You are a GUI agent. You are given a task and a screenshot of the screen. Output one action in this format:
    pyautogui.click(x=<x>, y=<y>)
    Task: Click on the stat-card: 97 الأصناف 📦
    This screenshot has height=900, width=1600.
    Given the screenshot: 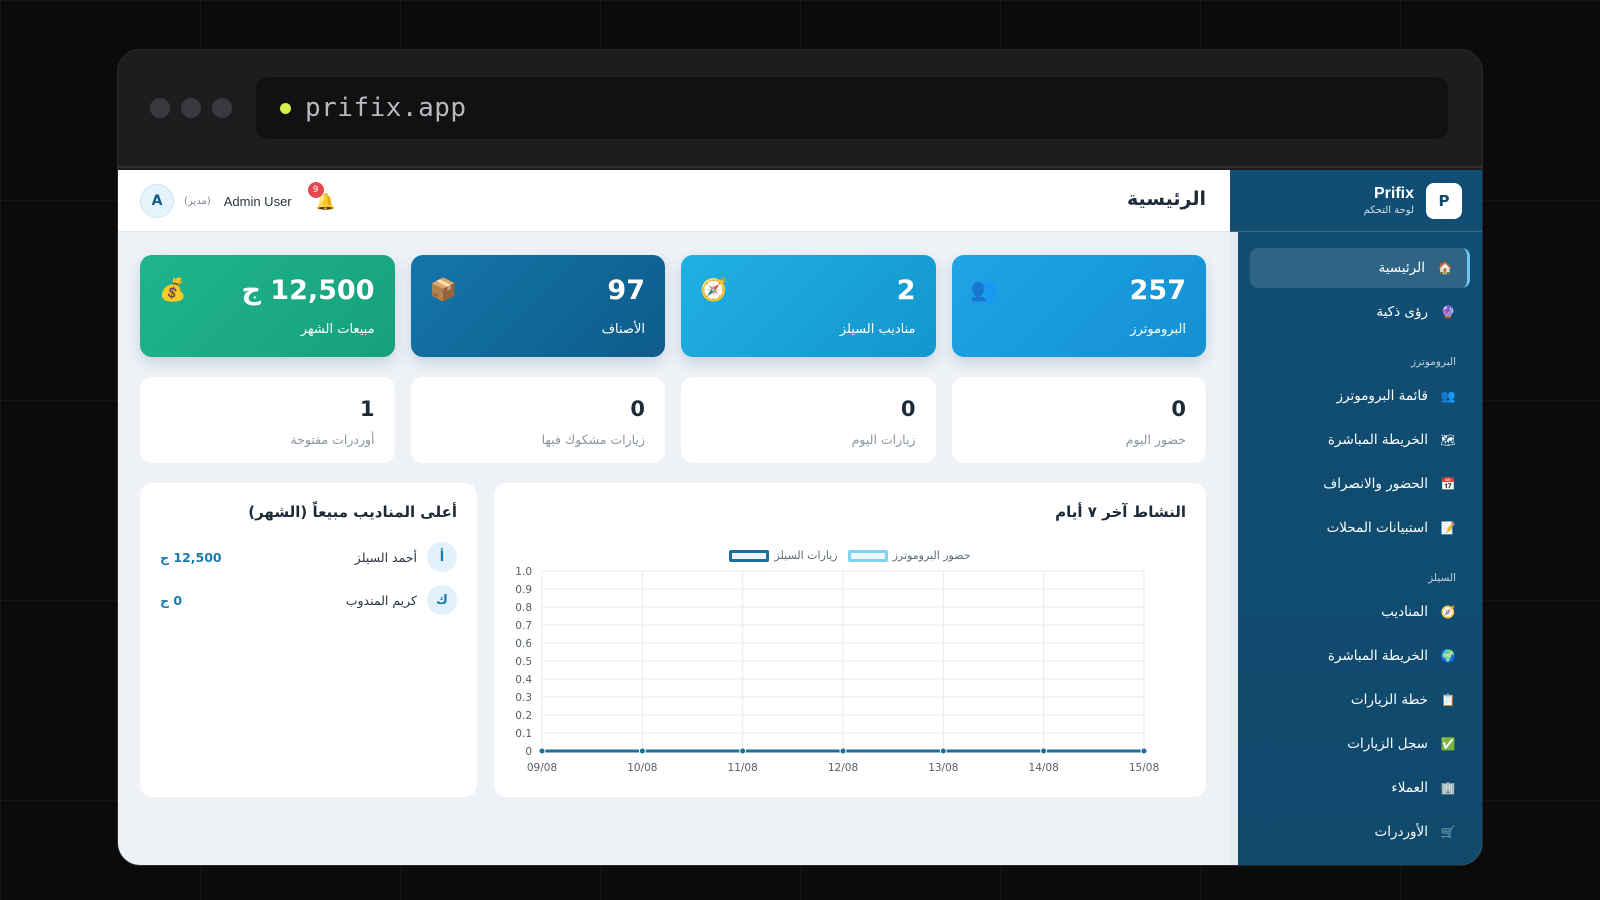 What is the action you would take?
    pyautogui.click(x=537, y=306)
    